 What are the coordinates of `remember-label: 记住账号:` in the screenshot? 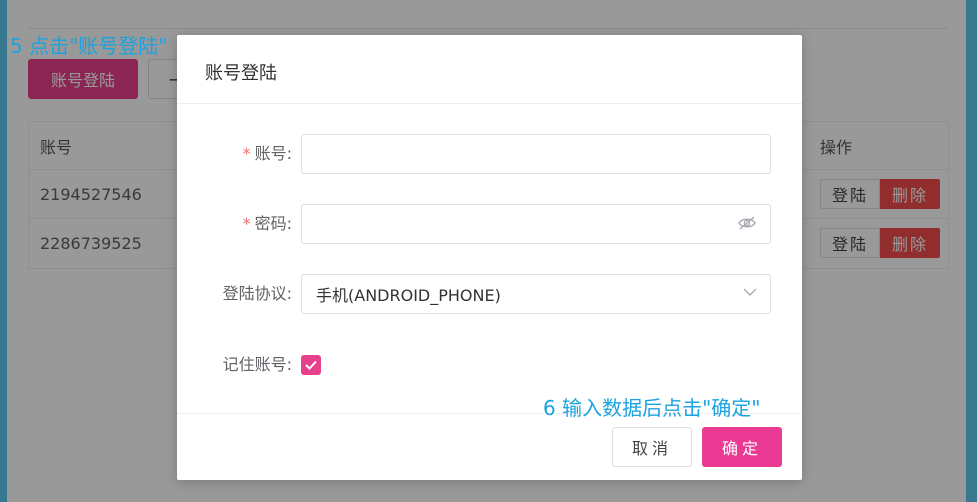 It's located at (257, 364).